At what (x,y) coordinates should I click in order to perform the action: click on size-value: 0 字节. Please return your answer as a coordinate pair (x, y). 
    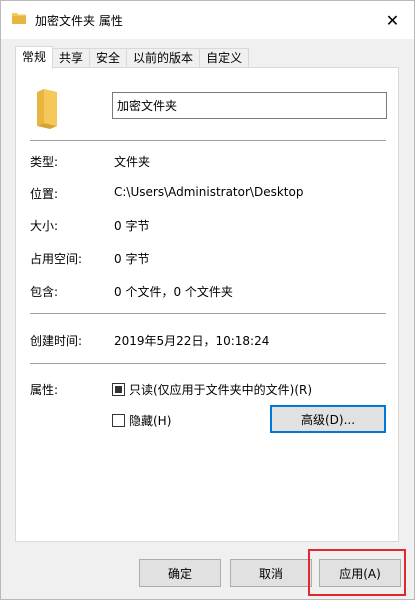
    Looking at the image, I should click on (132, 226).